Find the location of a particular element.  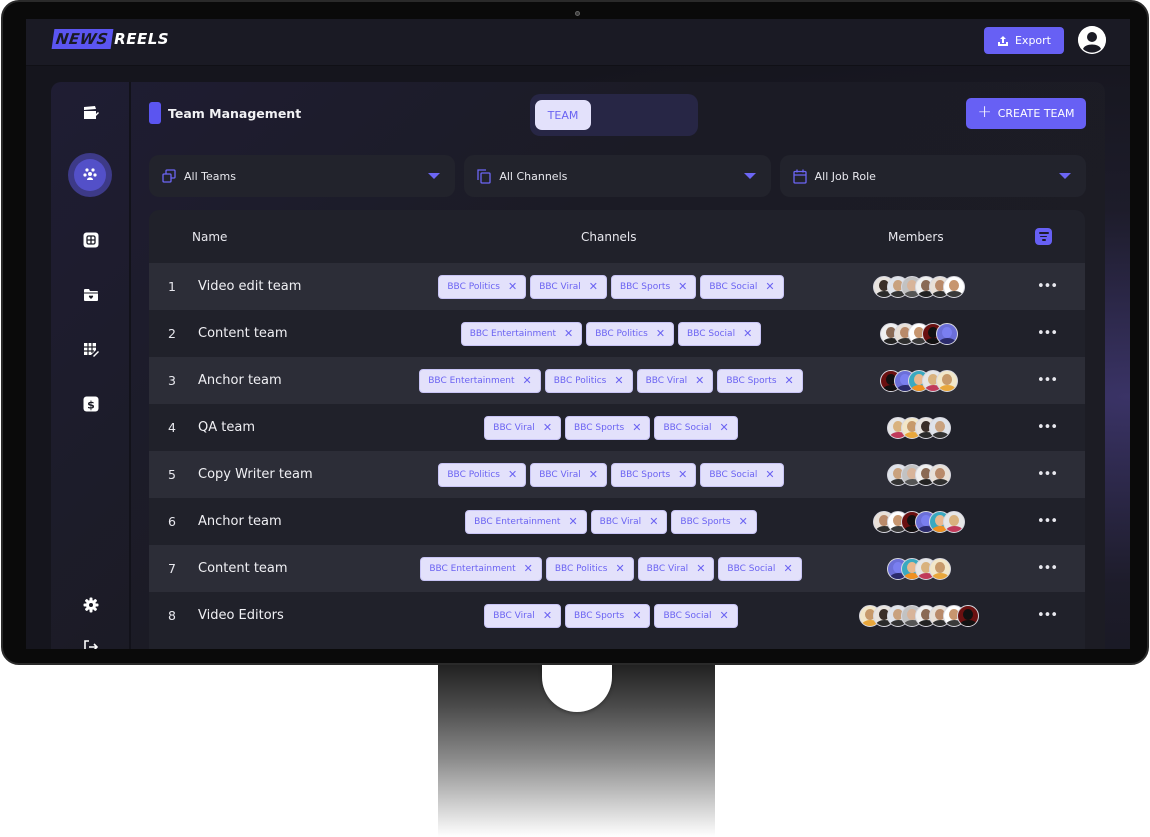

sidebar-item-clapperboard is located at coordinates (91, 113).